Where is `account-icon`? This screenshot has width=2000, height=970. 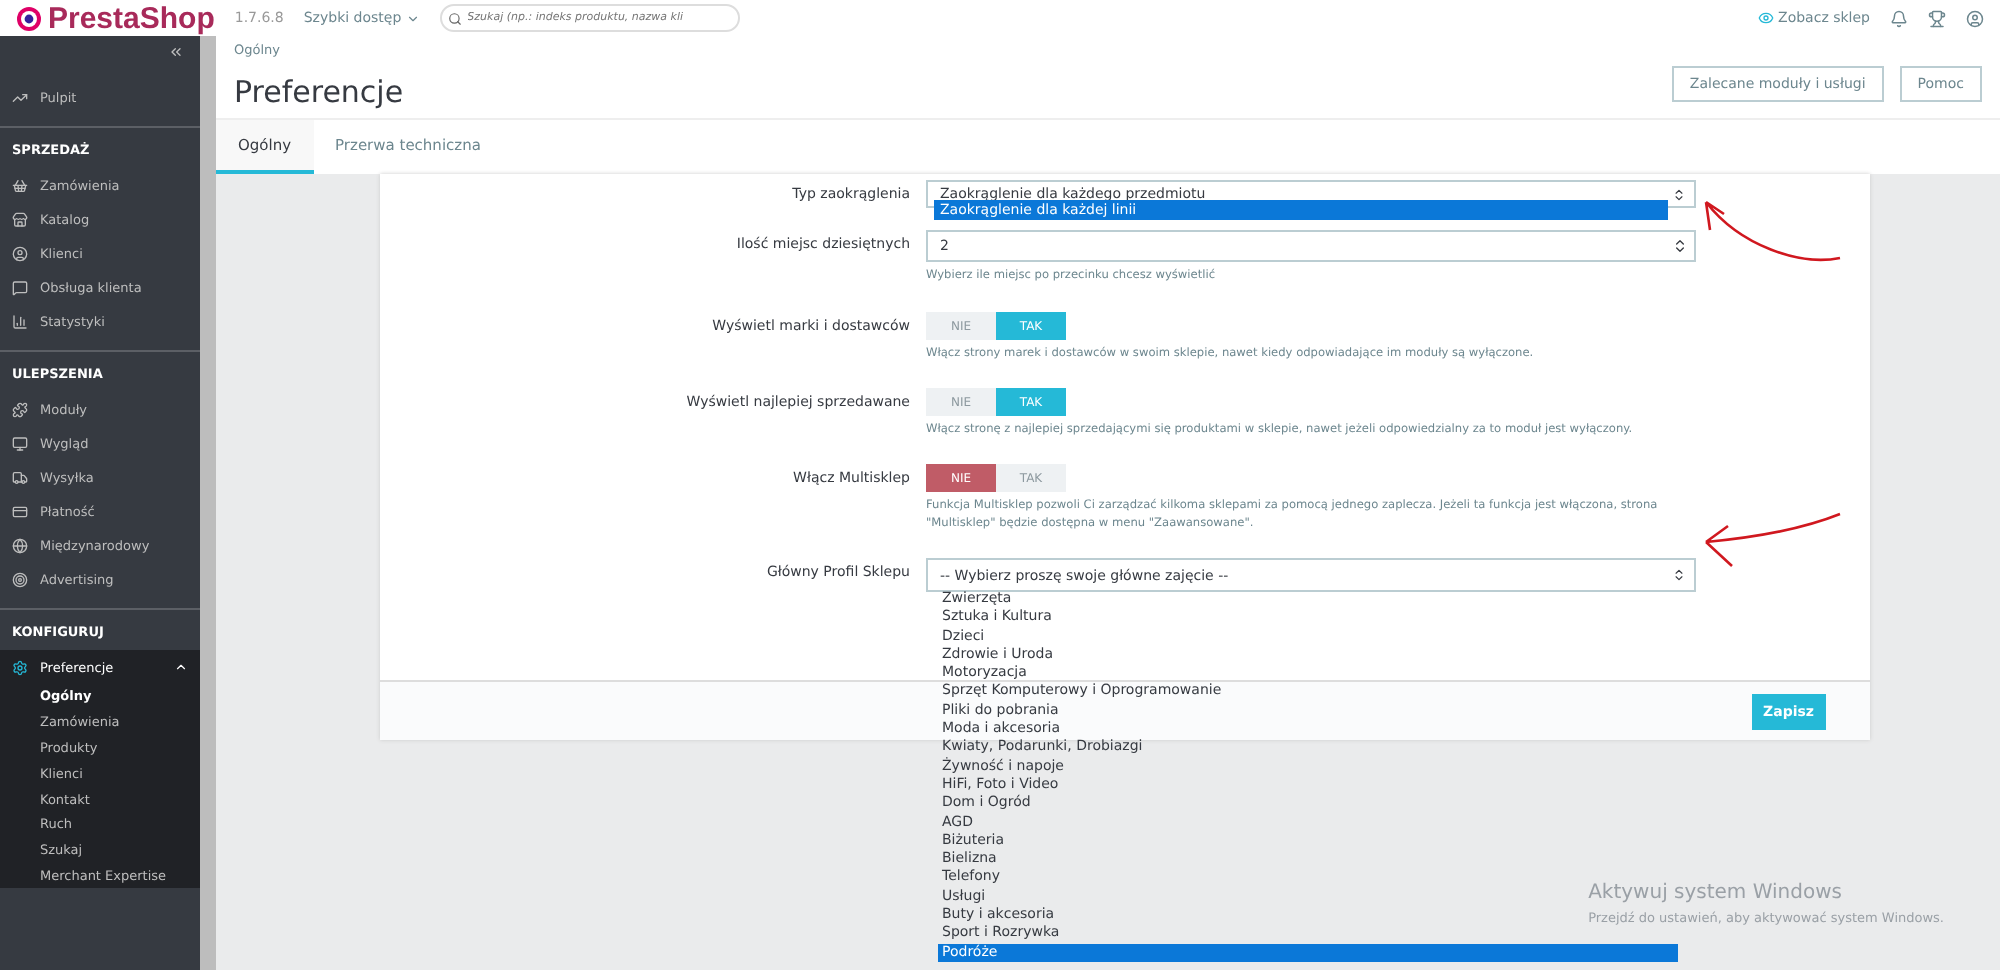
account-icon is located at coordinates (1975, 18).